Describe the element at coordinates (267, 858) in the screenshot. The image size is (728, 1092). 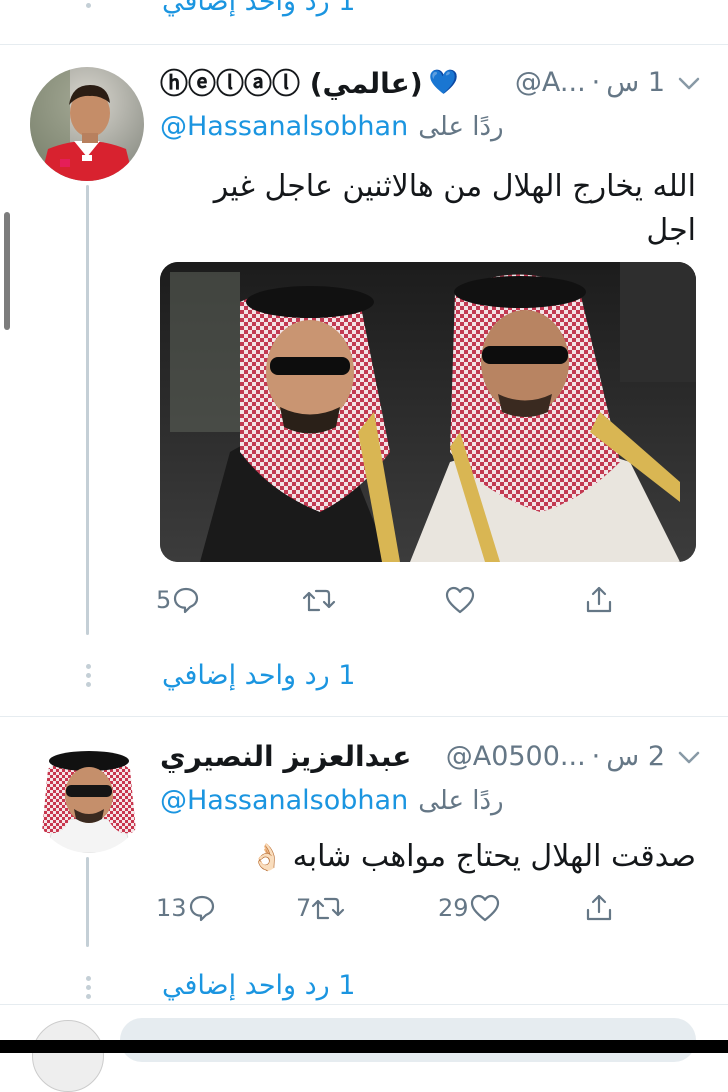
I see `ok-hand-emoji: 👌🏻` at that location.